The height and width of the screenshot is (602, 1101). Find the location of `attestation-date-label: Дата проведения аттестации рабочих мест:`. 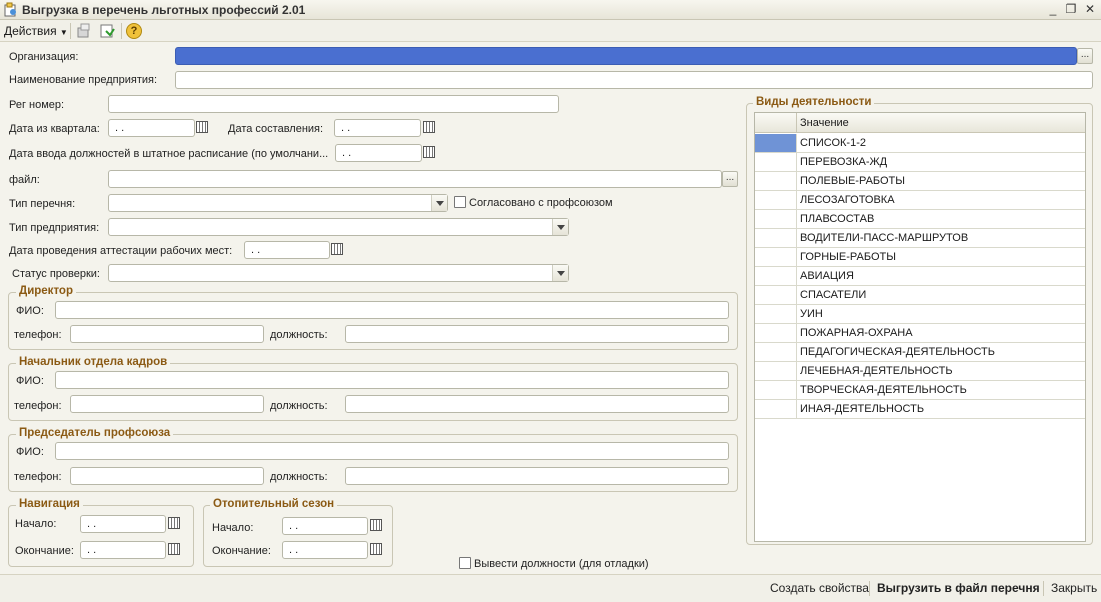

attestation-date-label: Дата проведения аттестации рабочих мест: is located at coordinates (121, 251).